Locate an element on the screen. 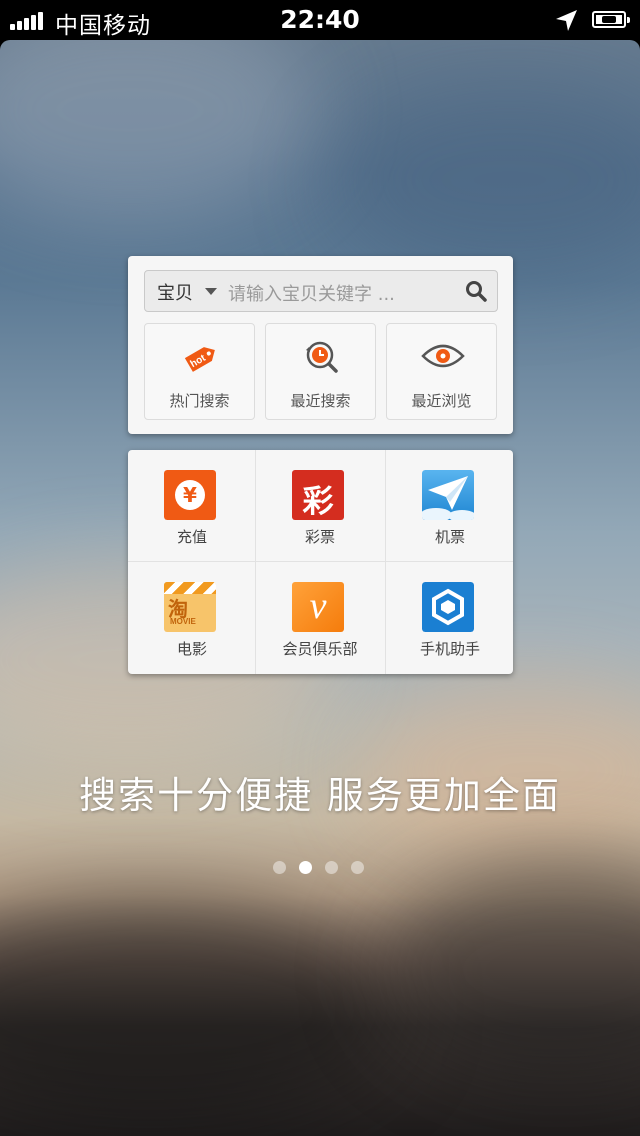  page-dot-active is located at coordinates (305, 867).